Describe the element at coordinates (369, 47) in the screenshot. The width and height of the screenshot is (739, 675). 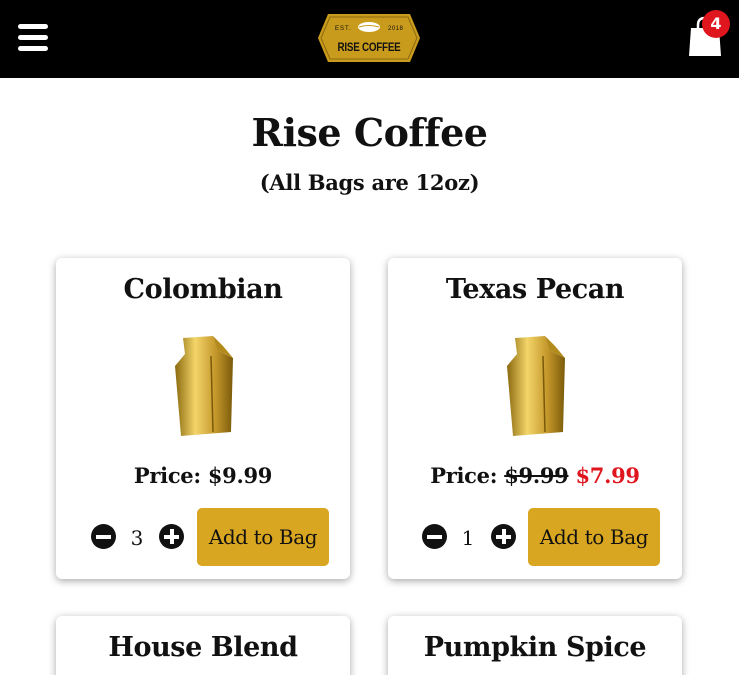
I see `logo-name-text: RISE COFFEE` at that location.